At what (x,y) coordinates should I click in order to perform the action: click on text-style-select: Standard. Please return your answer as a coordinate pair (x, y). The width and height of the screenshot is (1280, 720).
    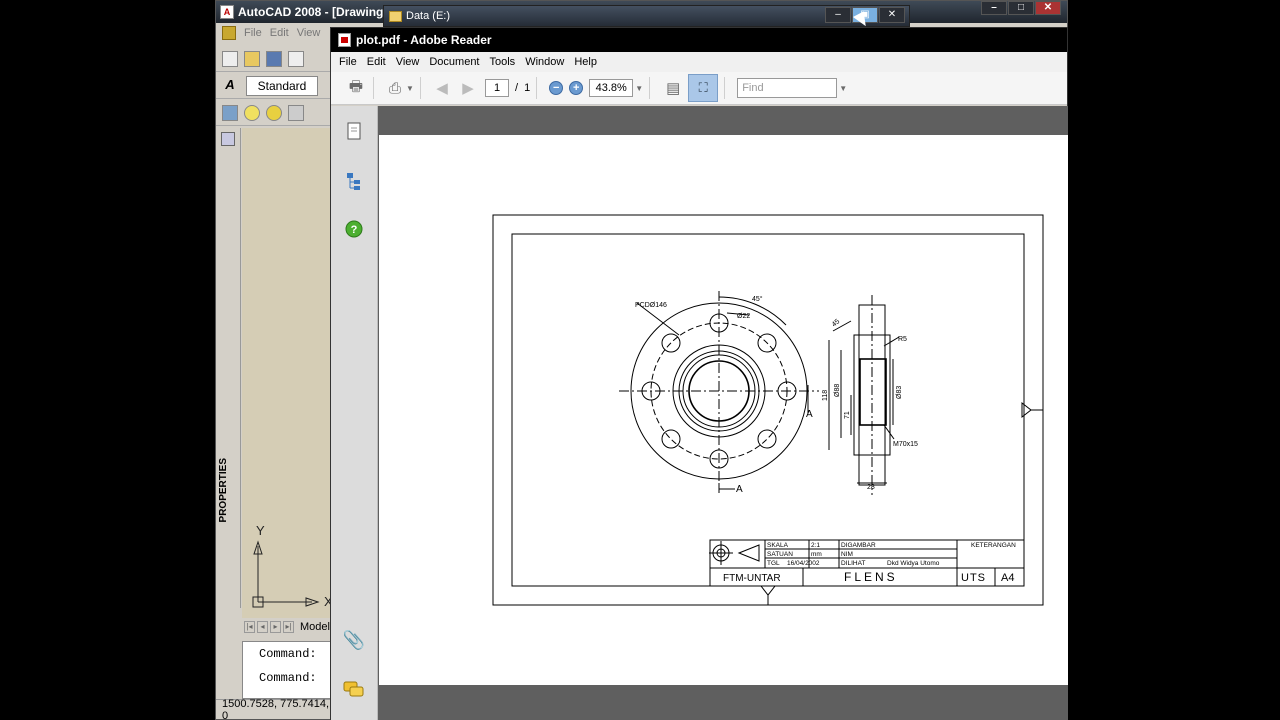
    Looking at the image, I should click on (282, 85).